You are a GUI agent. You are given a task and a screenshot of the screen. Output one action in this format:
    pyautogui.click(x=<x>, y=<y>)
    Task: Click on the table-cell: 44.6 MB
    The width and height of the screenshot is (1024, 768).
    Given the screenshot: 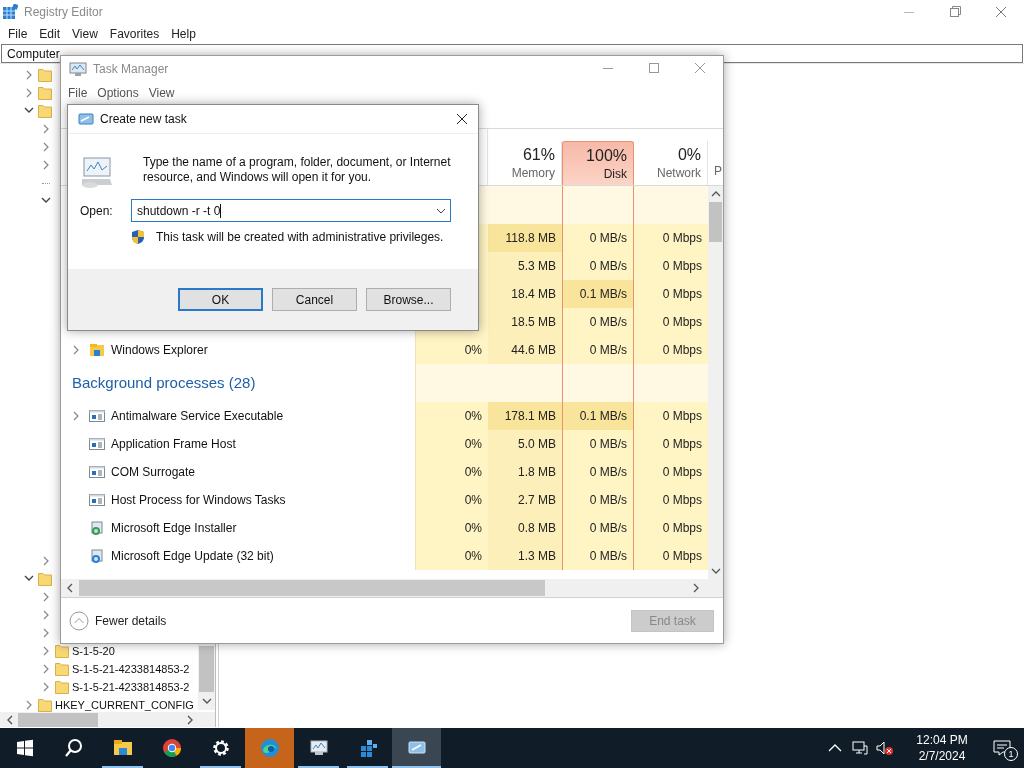 What is the action you would take?
    pyautogui.click(x=525, y=350)
    